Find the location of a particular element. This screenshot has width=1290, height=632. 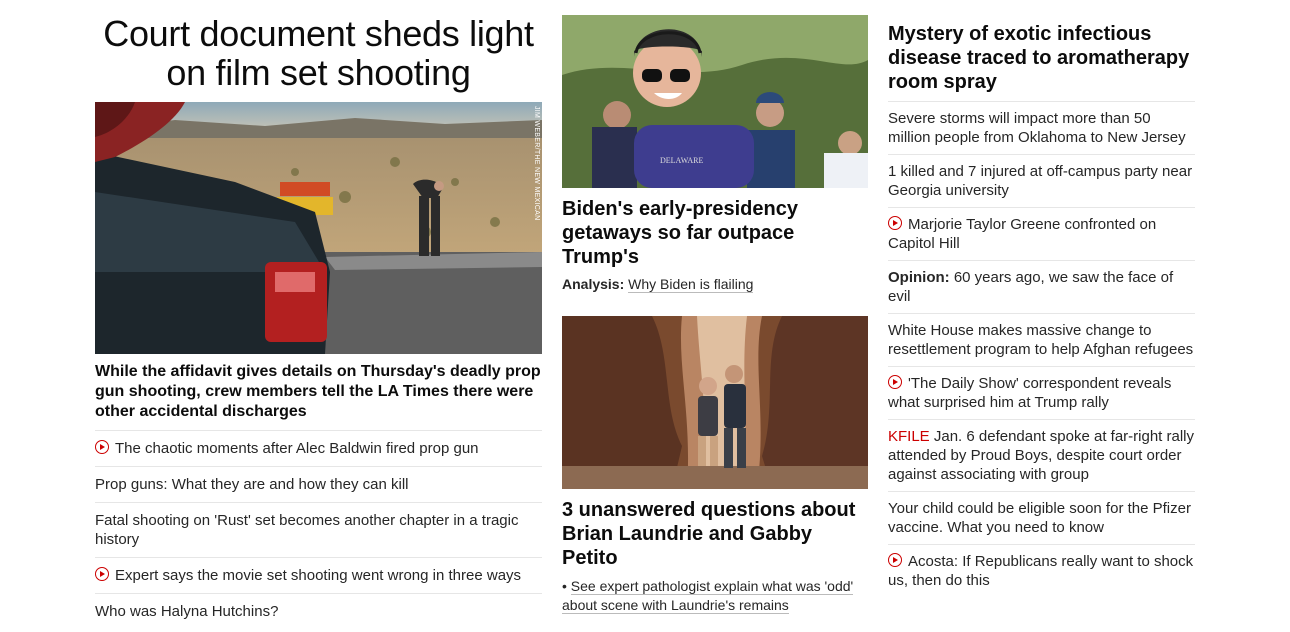

link-text: Who was Halyna Hutchins? is located at coordinates (186, 611).